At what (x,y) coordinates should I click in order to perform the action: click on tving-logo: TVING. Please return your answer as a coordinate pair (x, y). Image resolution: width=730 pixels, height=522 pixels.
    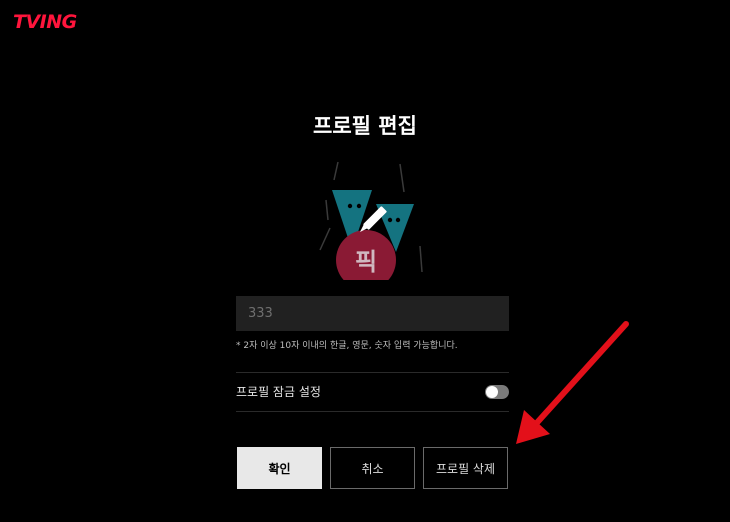
    Looking at the image, I should click on (45, 22).